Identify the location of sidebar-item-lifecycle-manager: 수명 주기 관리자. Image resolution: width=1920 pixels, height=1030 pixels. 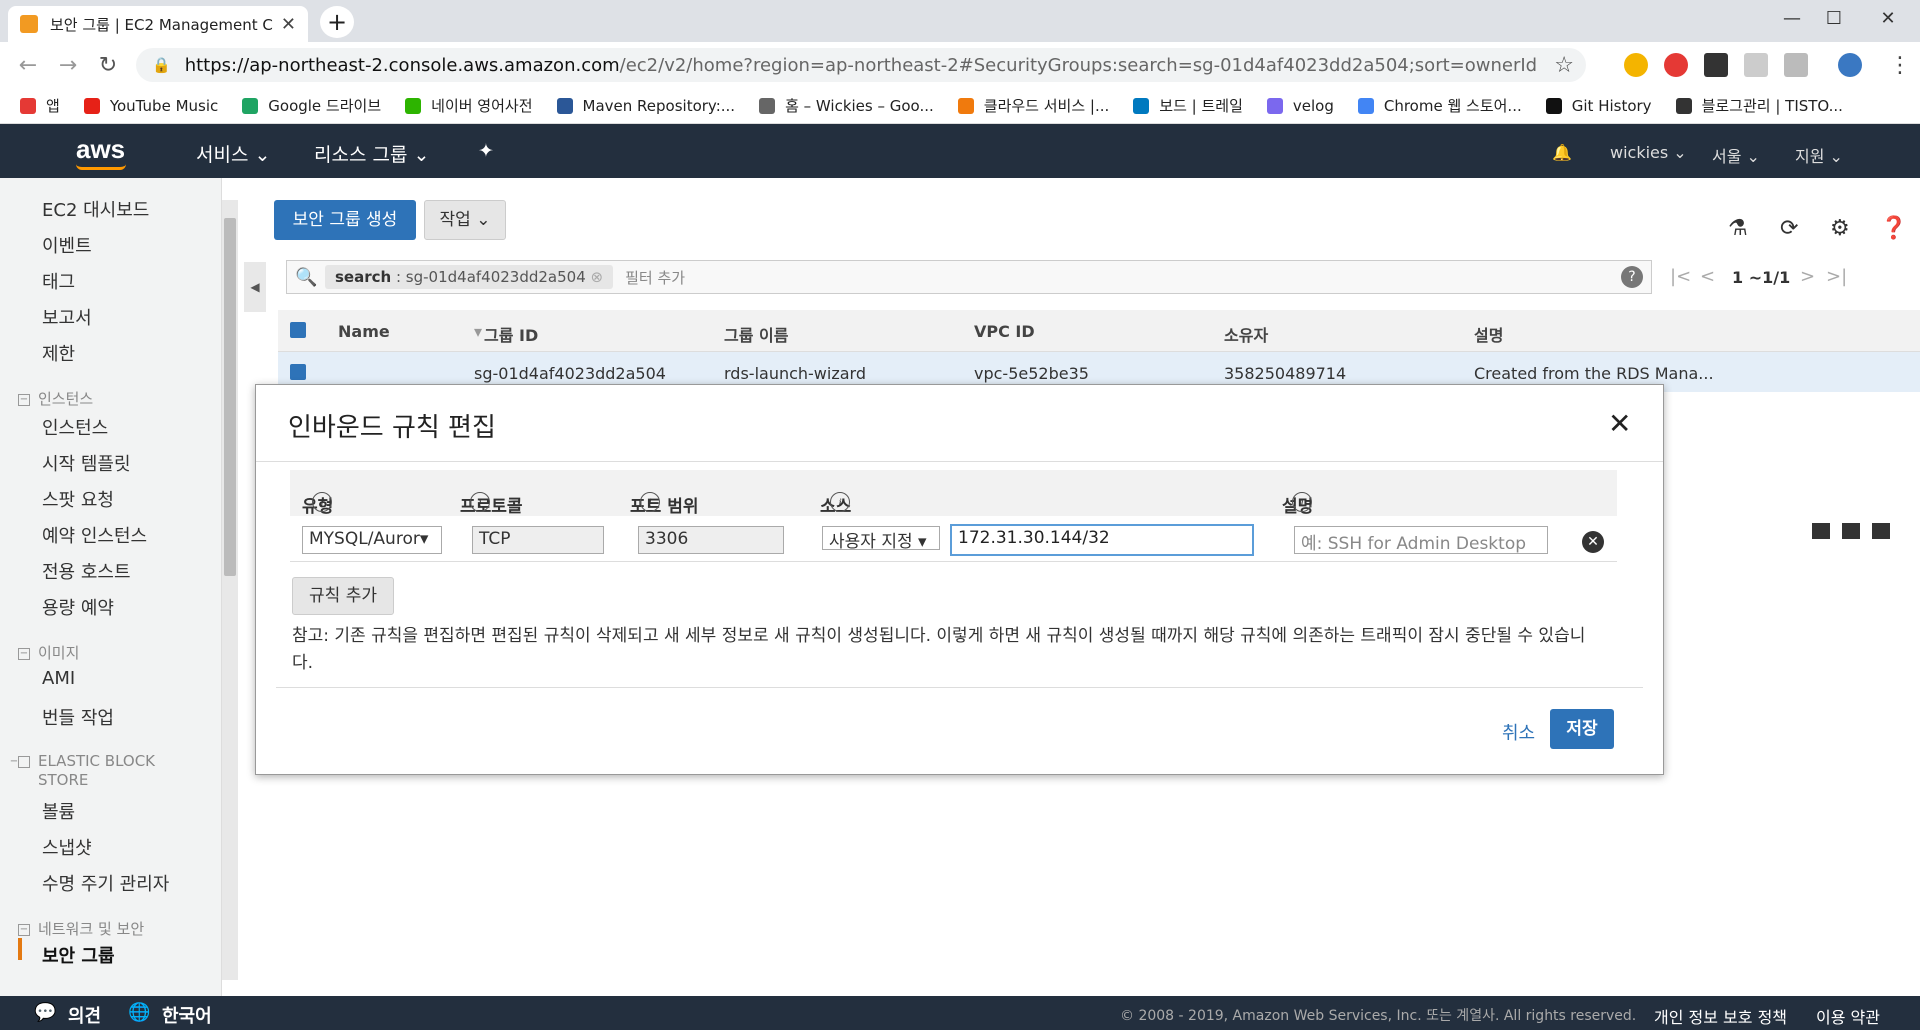
(105, 883).